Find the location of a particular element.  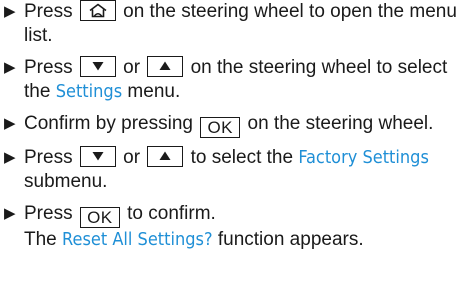

step-4-post: to select the is located at coordinates (242, 157).